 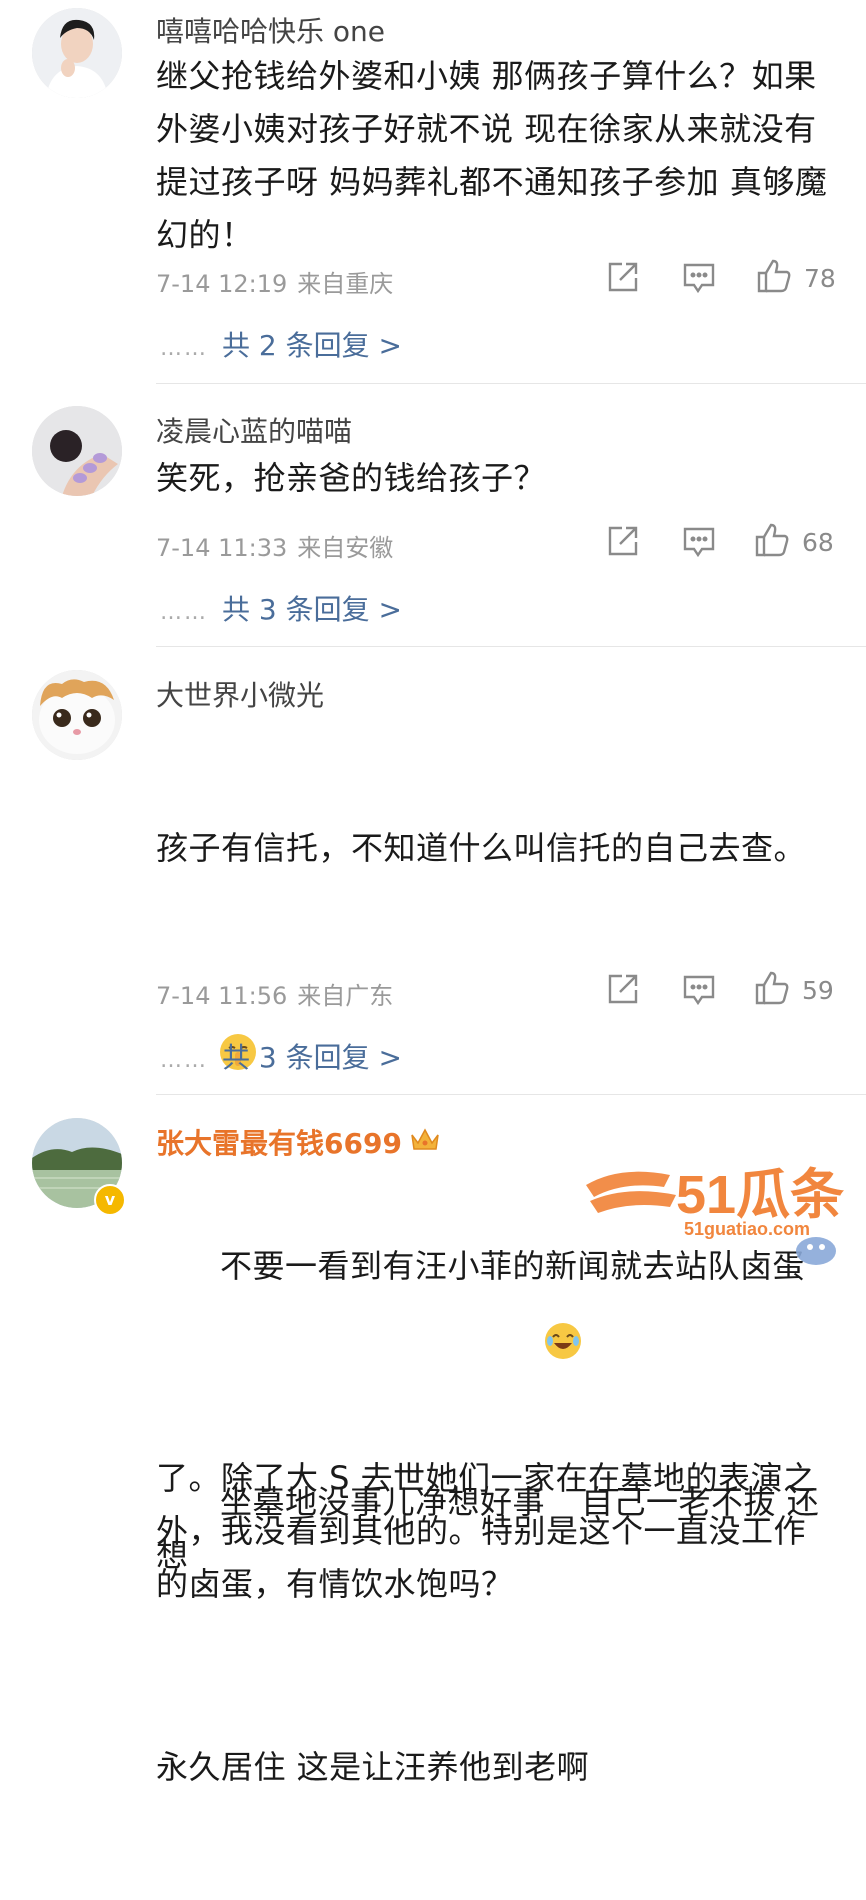 I want to click on replies-count-label: 共 2 条回复 >, so click(x=312, y=345).